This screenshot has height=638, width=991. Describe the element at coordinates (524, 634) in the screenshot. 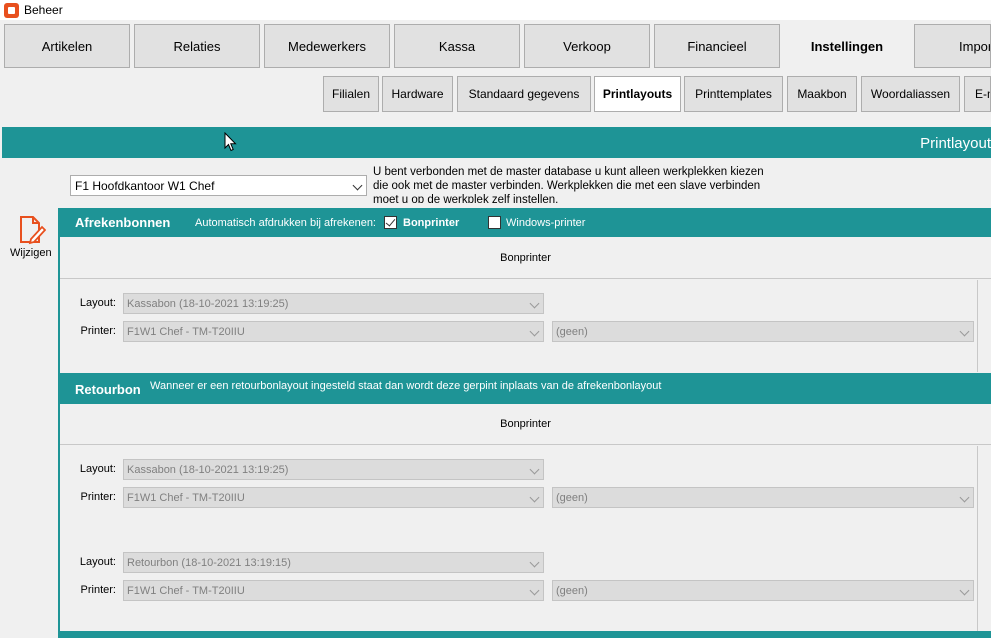

I see `next-section-bar` at that location.